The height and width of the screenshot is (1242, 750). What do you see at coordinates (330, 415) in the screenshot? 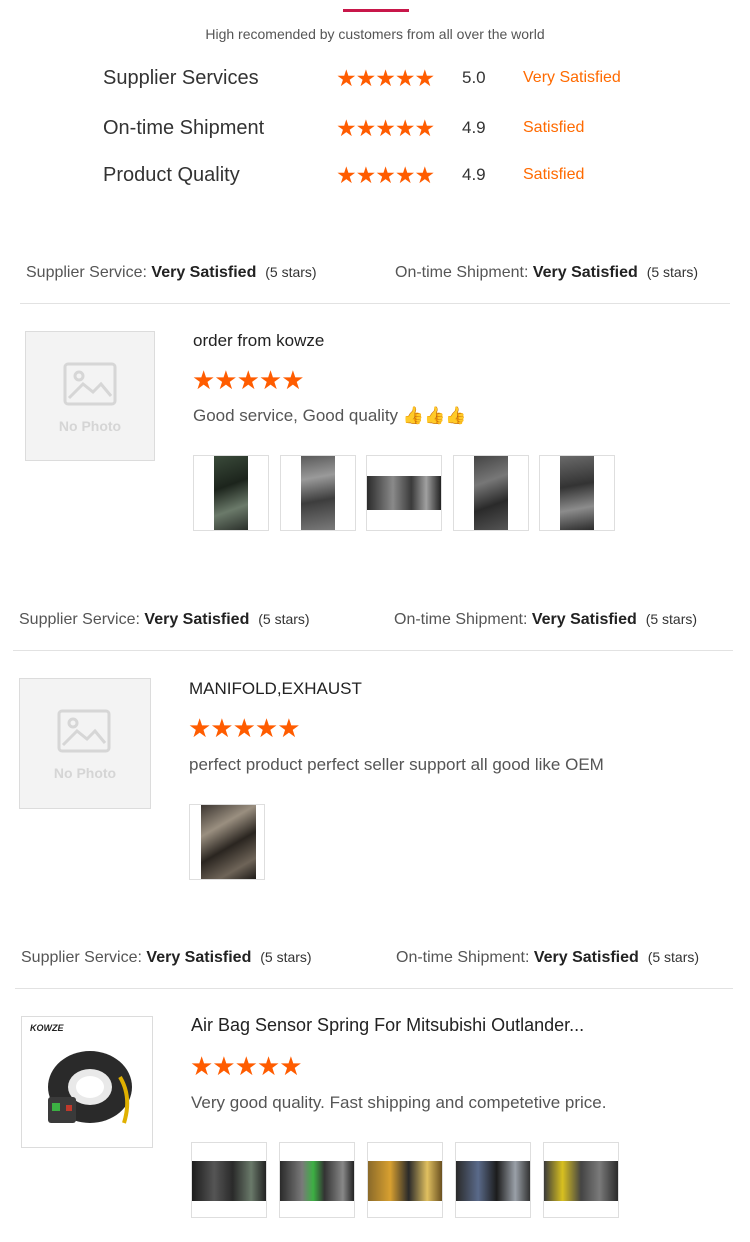
I see `review-text: Good service, Good quality 👍👍👍` at bounding box center [330, 415].